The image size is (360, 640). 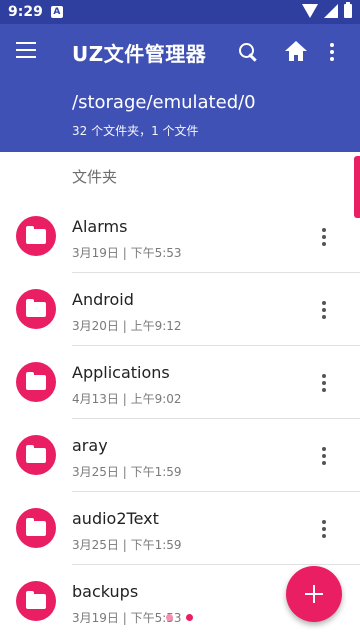 I want to click on battery-icon, so click(x=348, y=10).